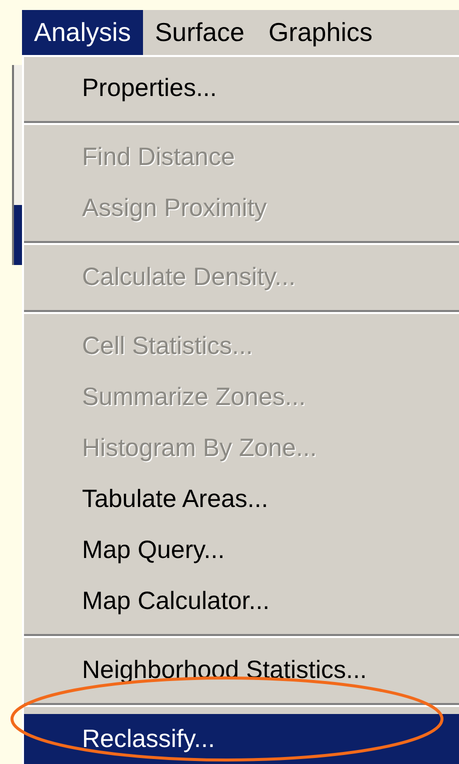  I want to click on menu-title: Surface, so click(199, 32).